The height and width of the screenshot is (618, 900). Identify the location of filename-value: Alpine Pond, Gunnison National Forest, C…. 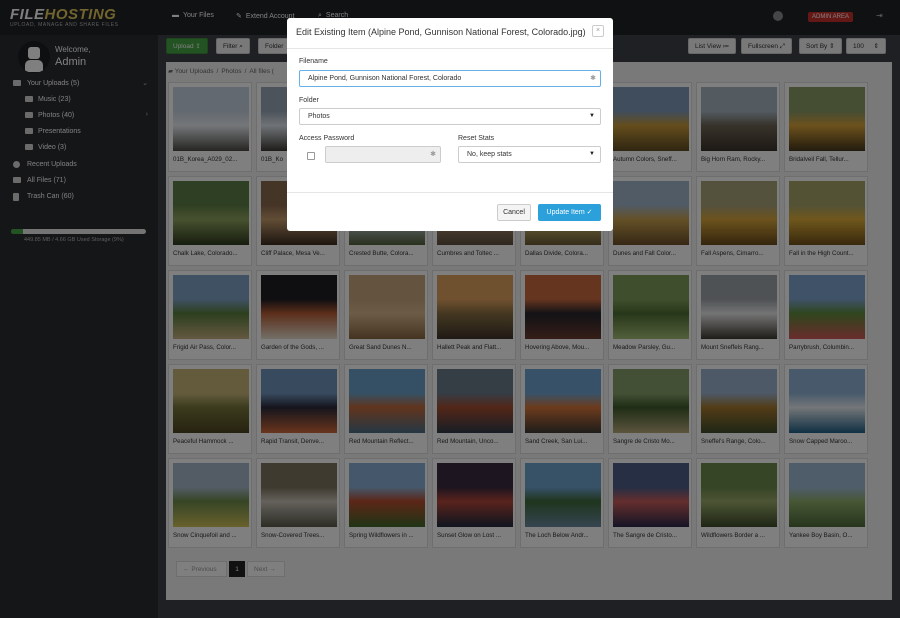
(385, 78).